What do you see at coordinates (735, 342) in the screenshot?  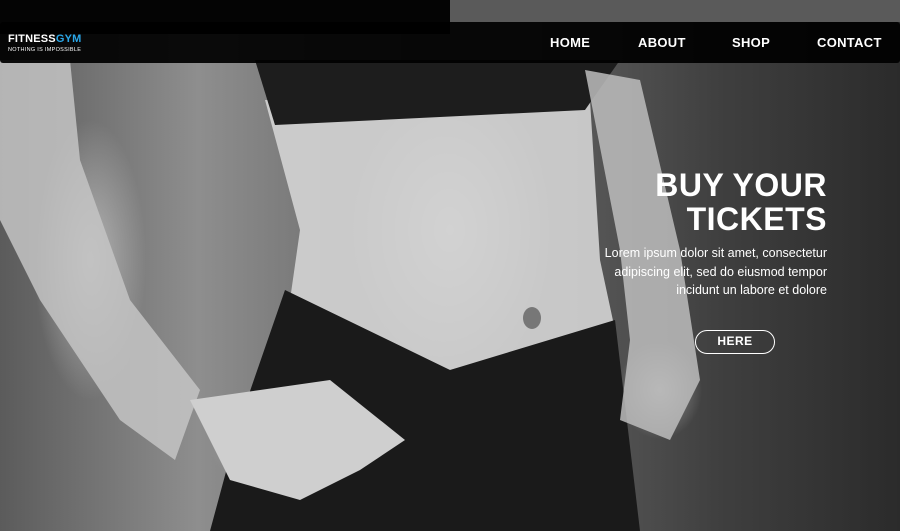 I see `here-button: HERE` at bounding box center [735, 342].